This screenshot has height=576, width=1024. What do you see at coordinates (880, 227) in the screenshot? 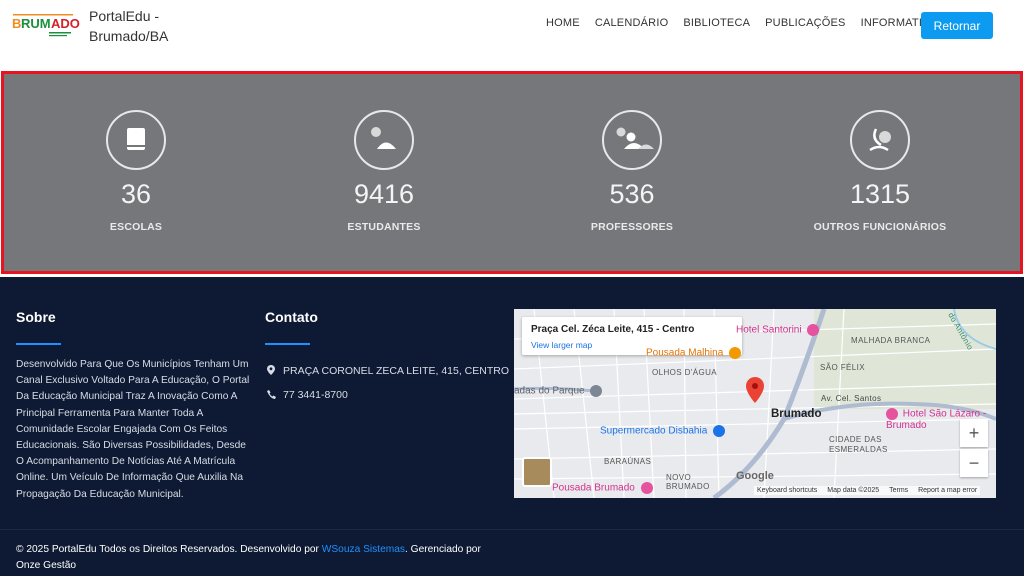
I see `stat-label: OUTROS FUNCIONÁRIOS` at bounding box center [880, 227].